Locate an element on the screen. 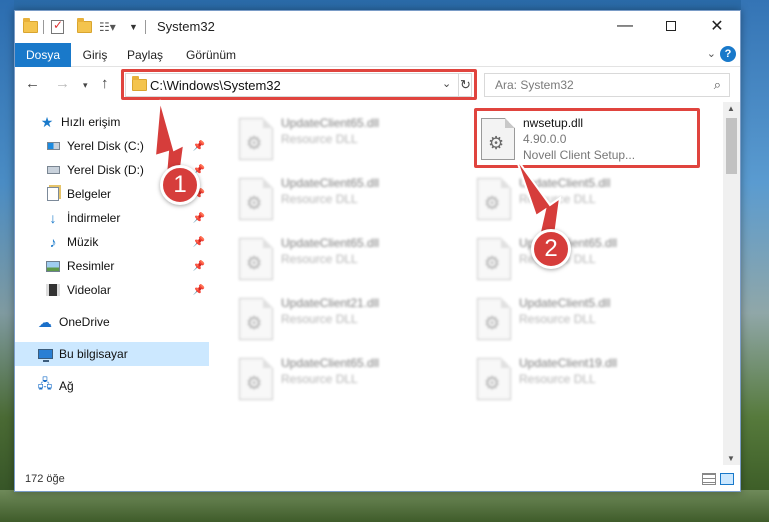  sidebar-item-quick-access: ★ Hızlı erişim is located at coordinates (112, 122).